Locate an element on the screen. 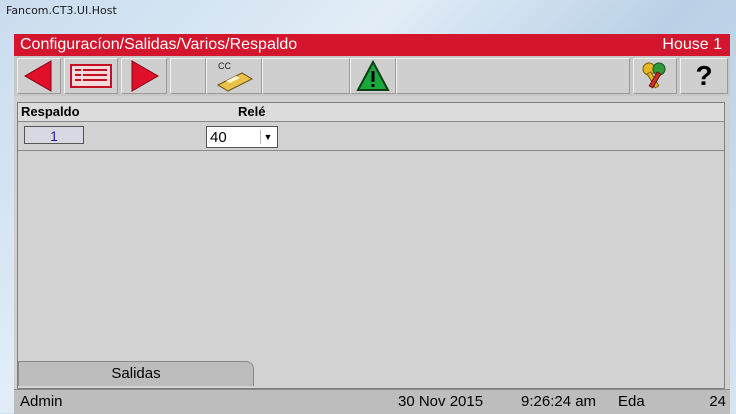  rele-select-value: 40 is located at coordinates (218, 137).